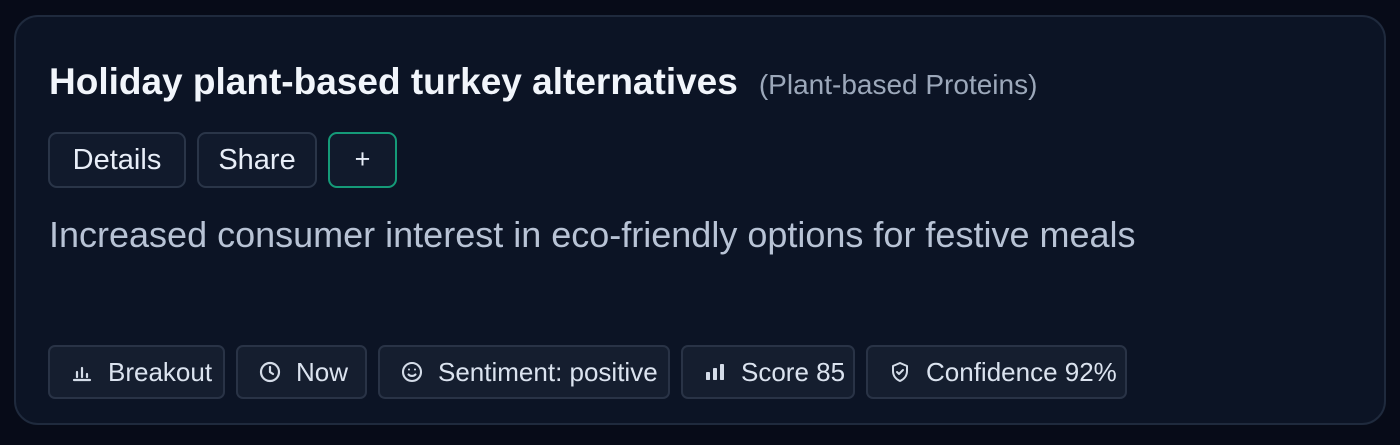 This screenshot has height=445, width=1400. I want to click on confidence-tag: Confidence 92%, so click(996, 372).